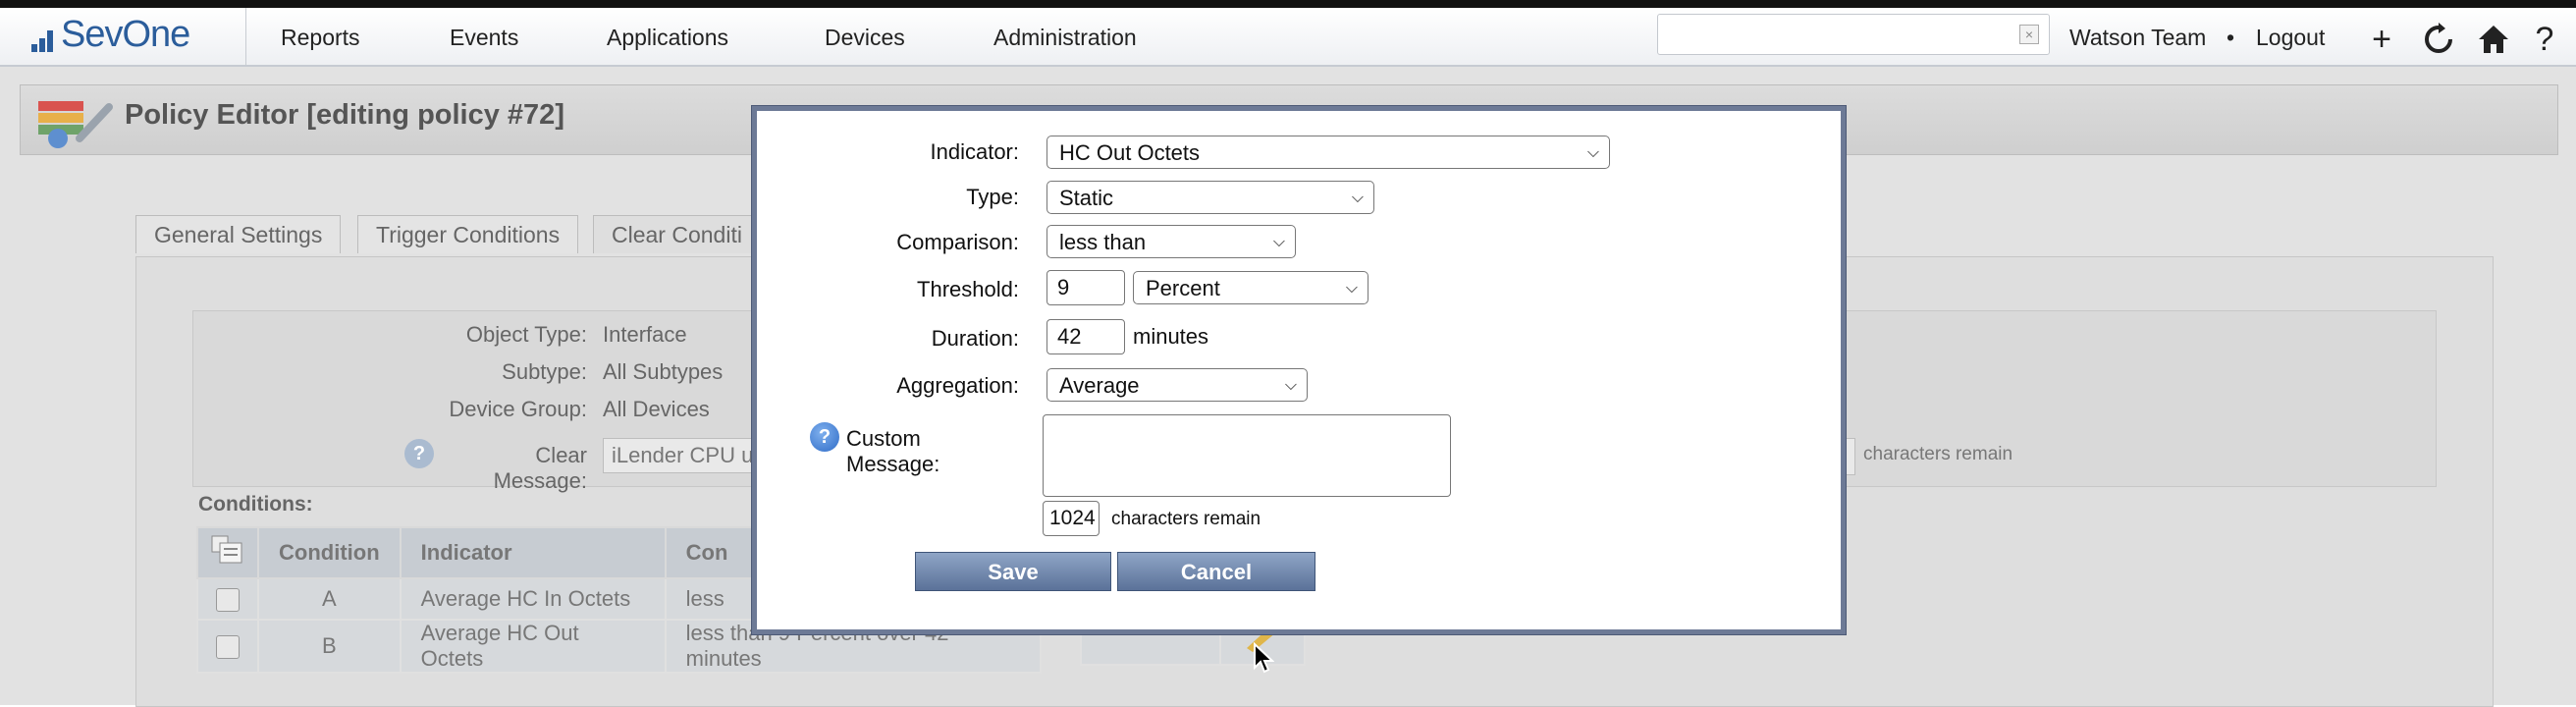 Image resolution: width=2576 pixels, height=707 pixels. Describe the element at coordinates (1103, 242) in the screenshot. I see `comparison-value: less than` at that location.